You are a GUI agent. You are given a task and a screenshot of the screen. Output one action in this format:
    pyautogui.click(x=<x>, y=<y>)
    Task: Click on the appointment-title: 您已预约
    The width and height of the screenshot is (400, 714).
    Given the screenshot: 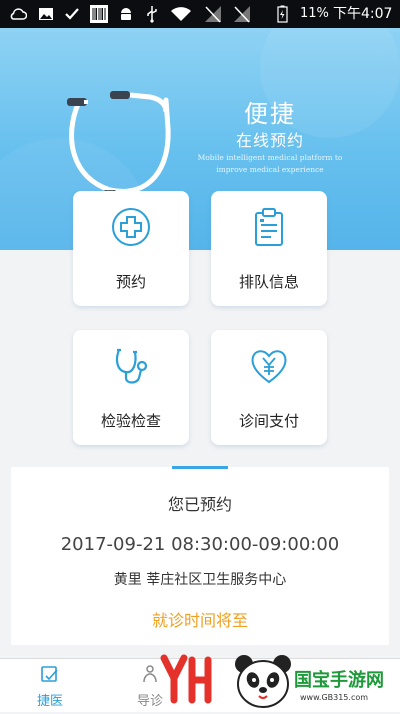 What is the action you would take?
    pyautogui.click(x=199, y=504)
    